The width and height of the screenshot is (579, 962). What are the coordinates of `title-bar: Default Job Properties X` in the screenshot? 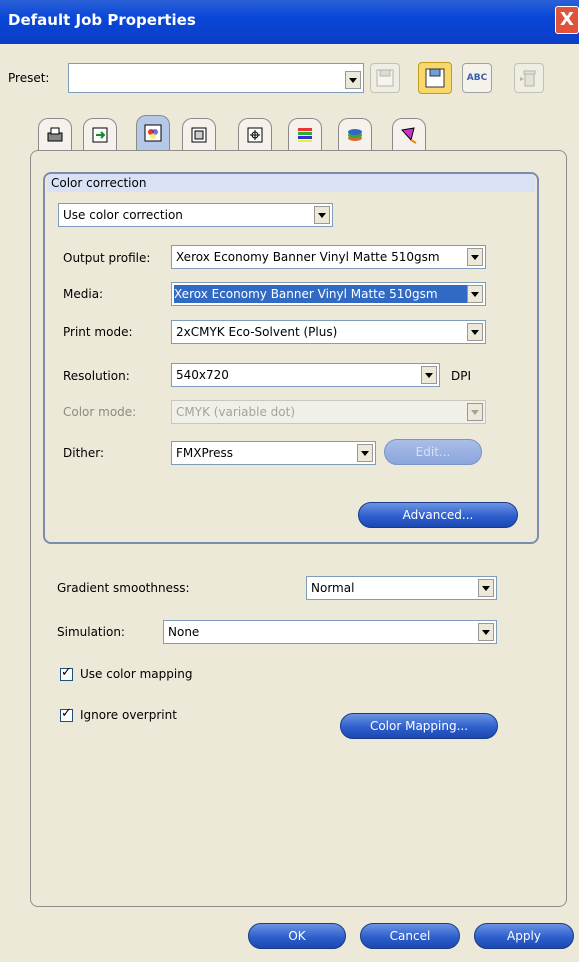 It's located at (289, 22).